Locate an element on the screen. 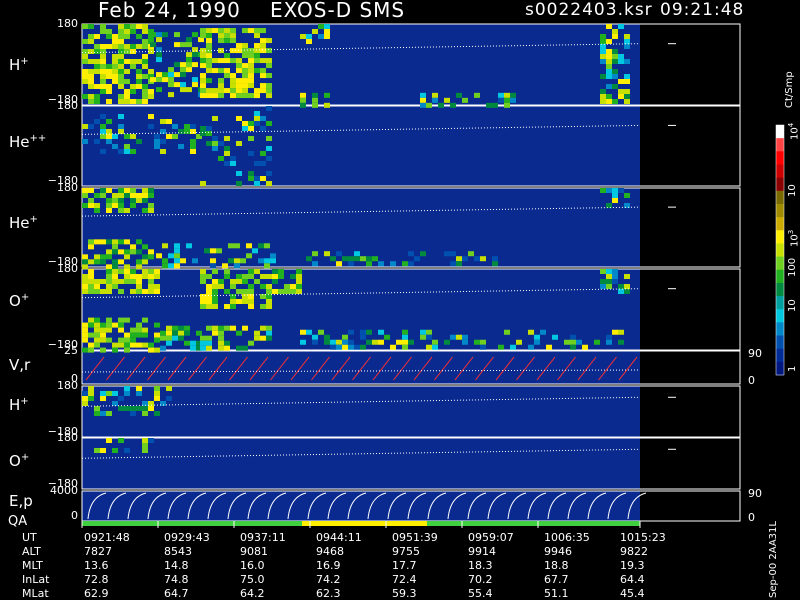 Image resolution: width=800 pixels, height=600 pixels. table-cell: 55.4 is located at coordinates (480, 593).